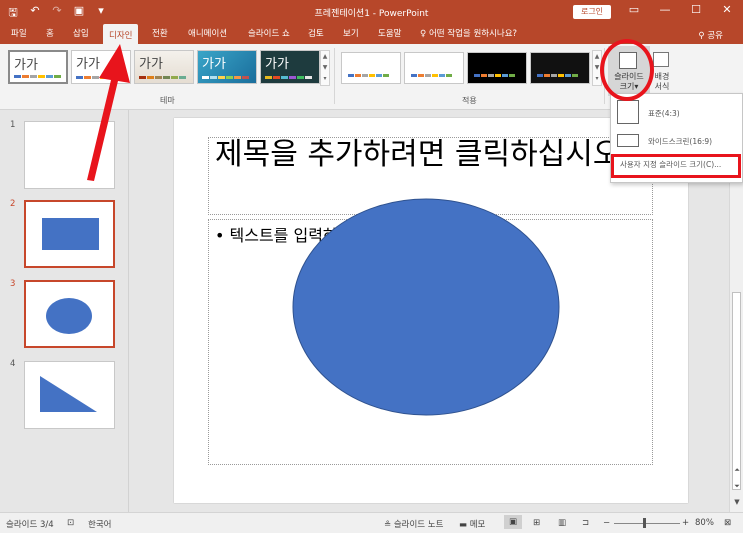 The image size is (743, 533). What do you see at coordinates (269, 33) in the screenshot?
I see `tab-slideshow: 슬라이드 쇼` at bounding box center [269, 33].